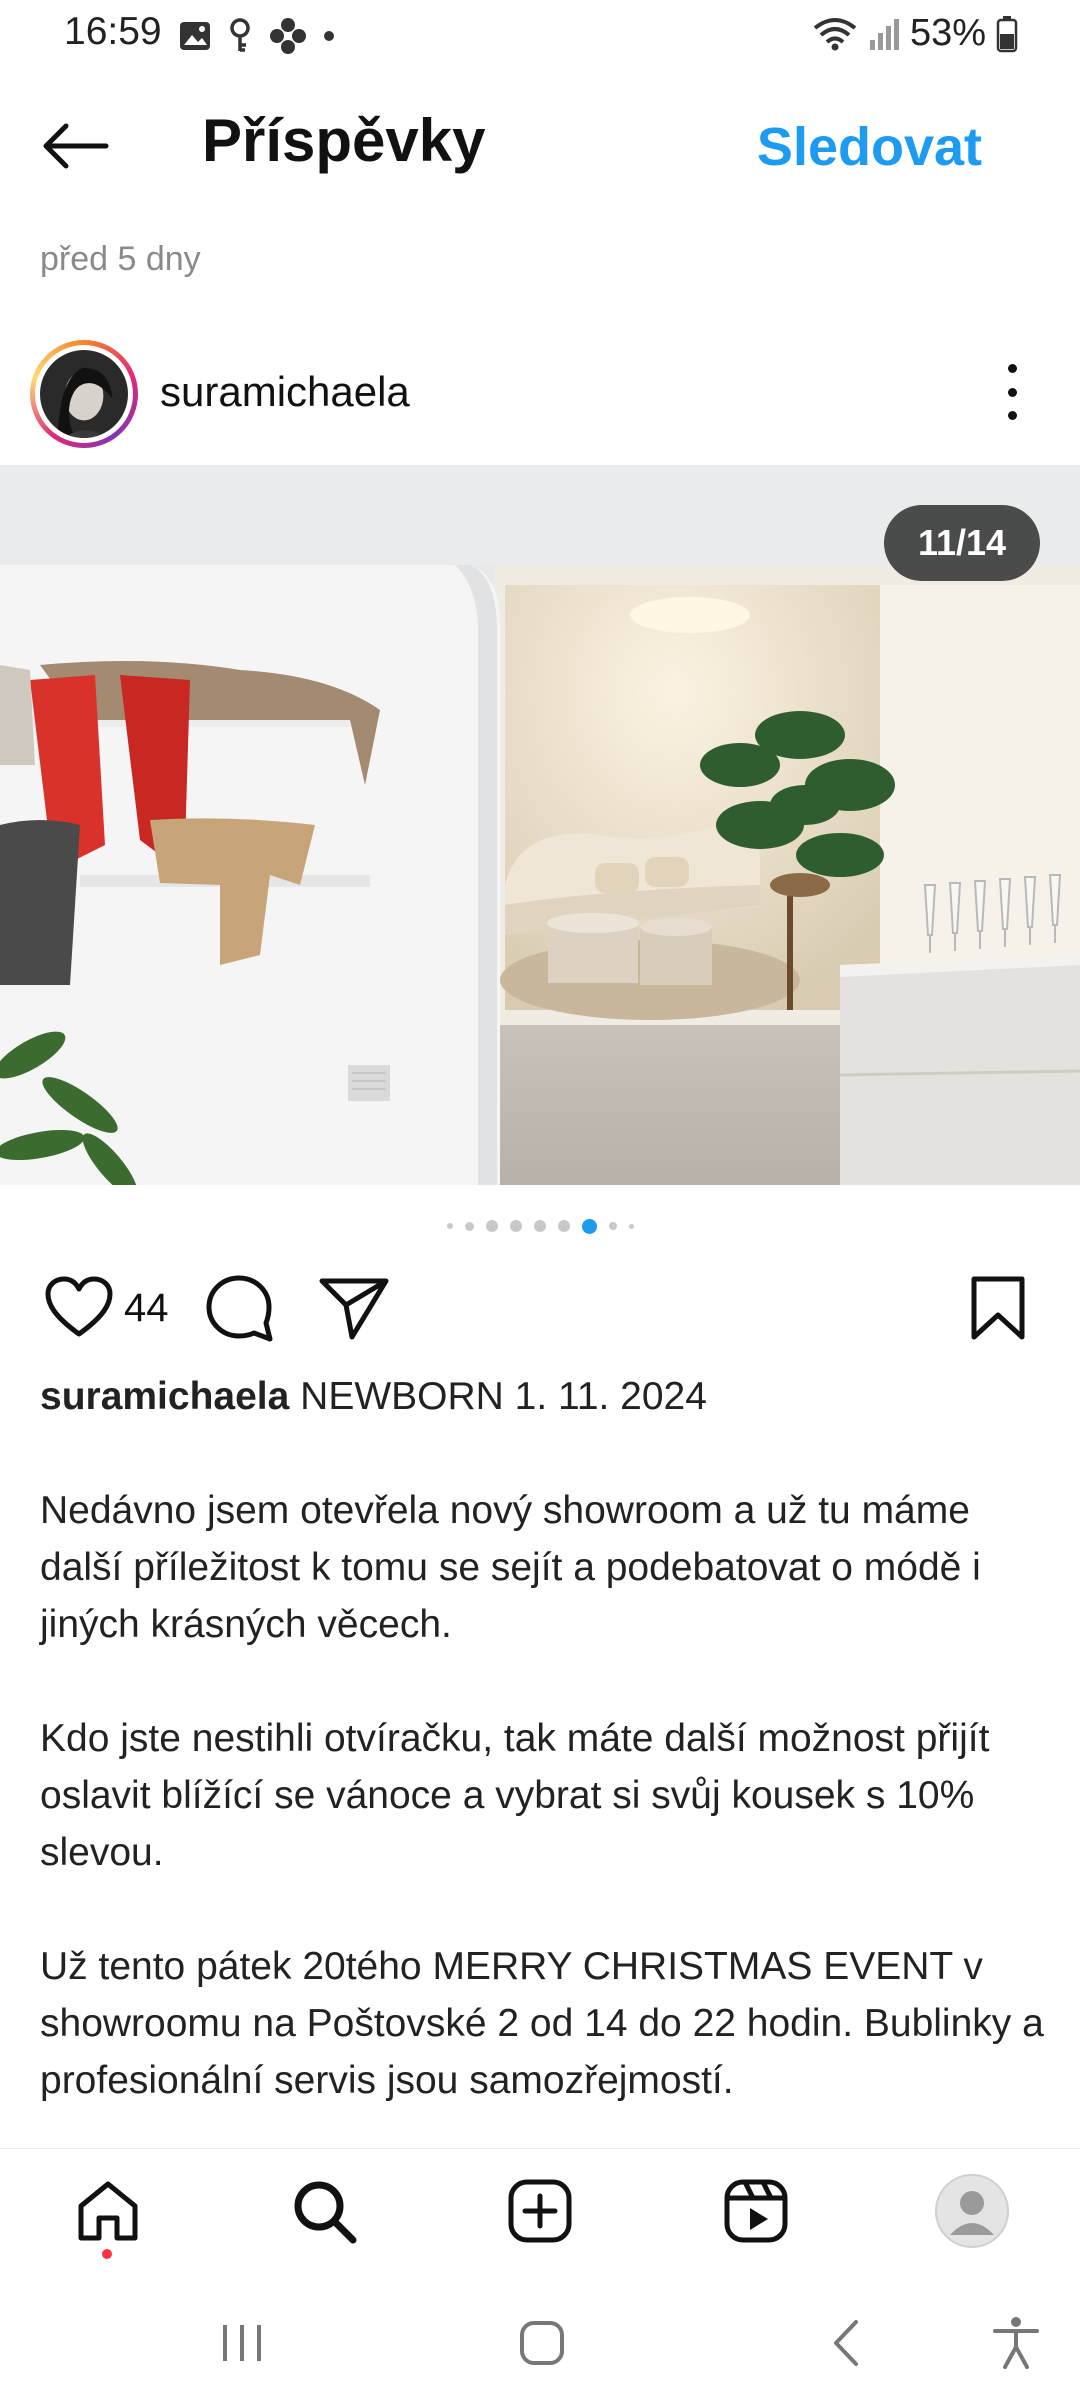  I want to click on back-button, so click(80, 146).